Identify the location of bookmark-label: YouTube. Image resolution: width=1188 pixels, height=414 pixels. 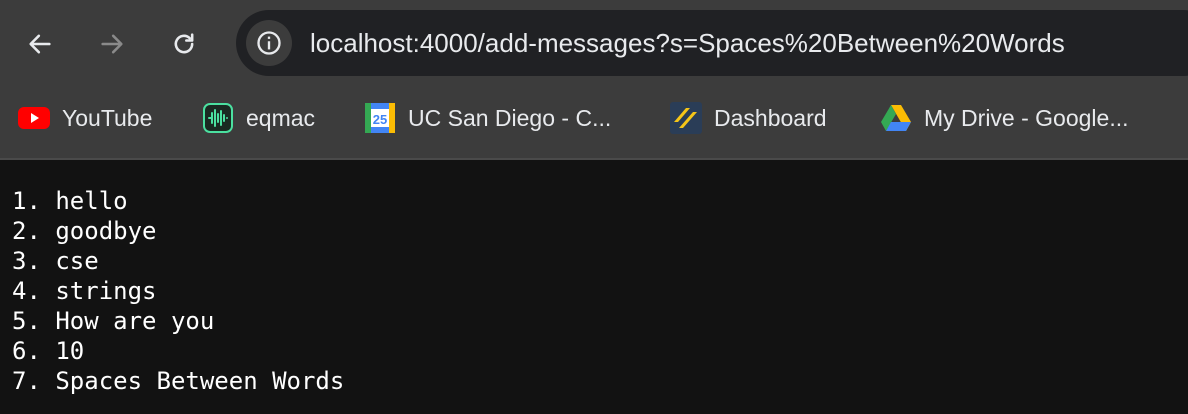
(107, 117).